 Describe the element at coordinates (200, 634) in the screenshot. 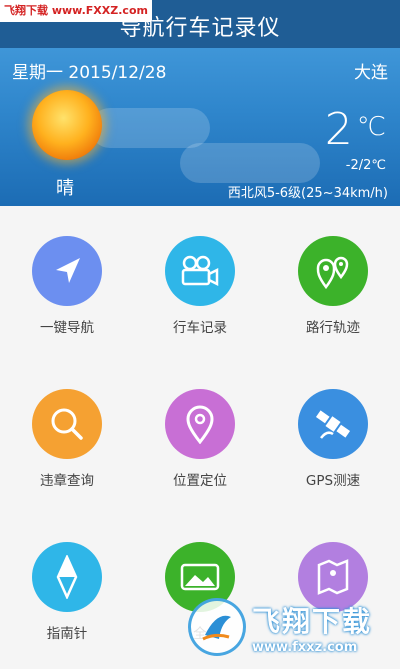

I see `menu-label: 全` at that location.